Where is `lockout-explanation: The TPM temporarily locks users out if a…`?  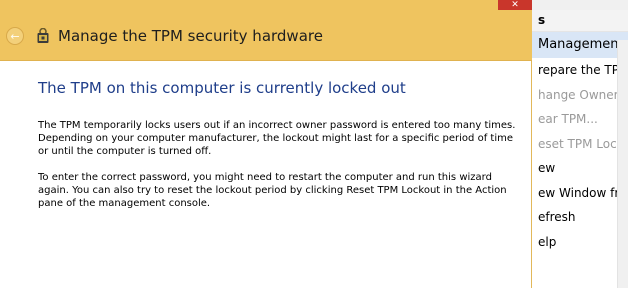 lockout-explanation: The TPM temporarily locks users out if a… is located at coordinates (277, 138).